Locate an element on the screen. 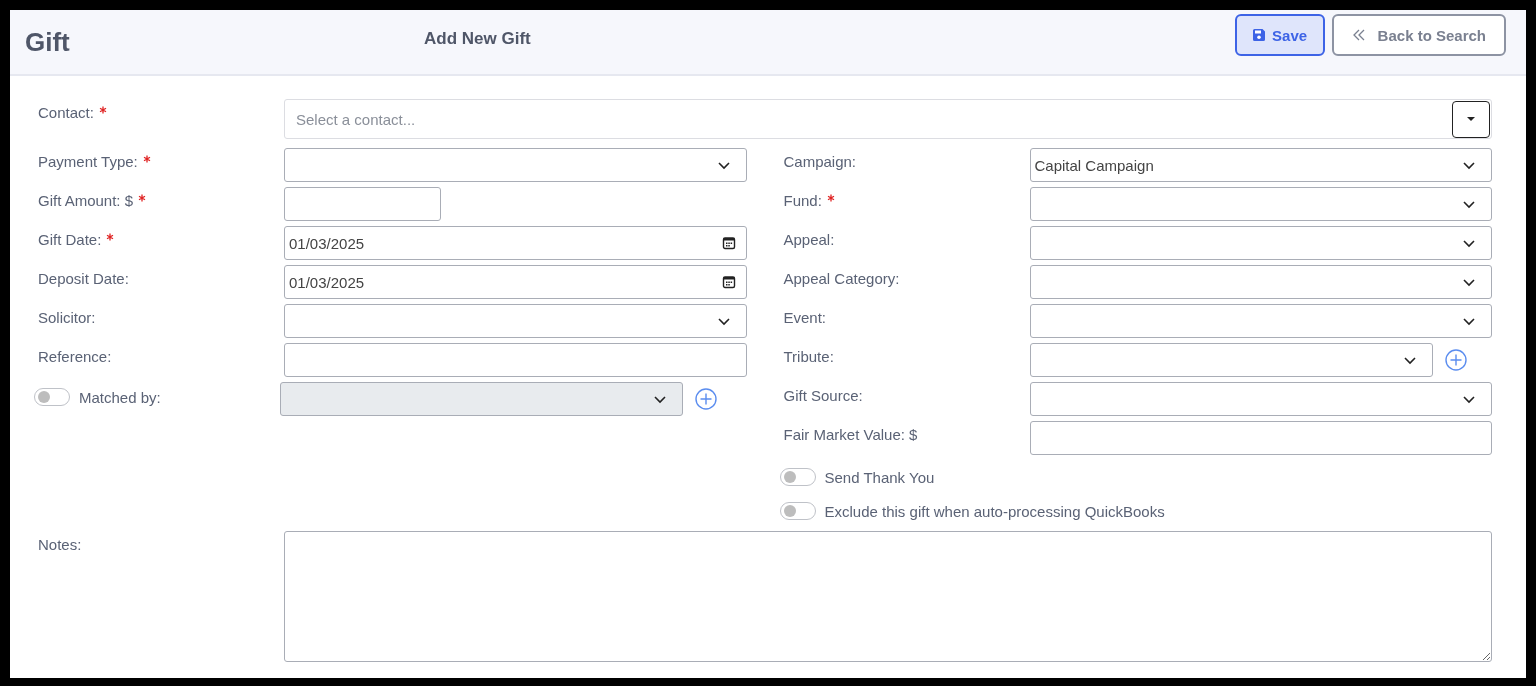 The width and height of the screenshot is (1536, 686). caret-down-icon is located at coordinates (1471, 119).